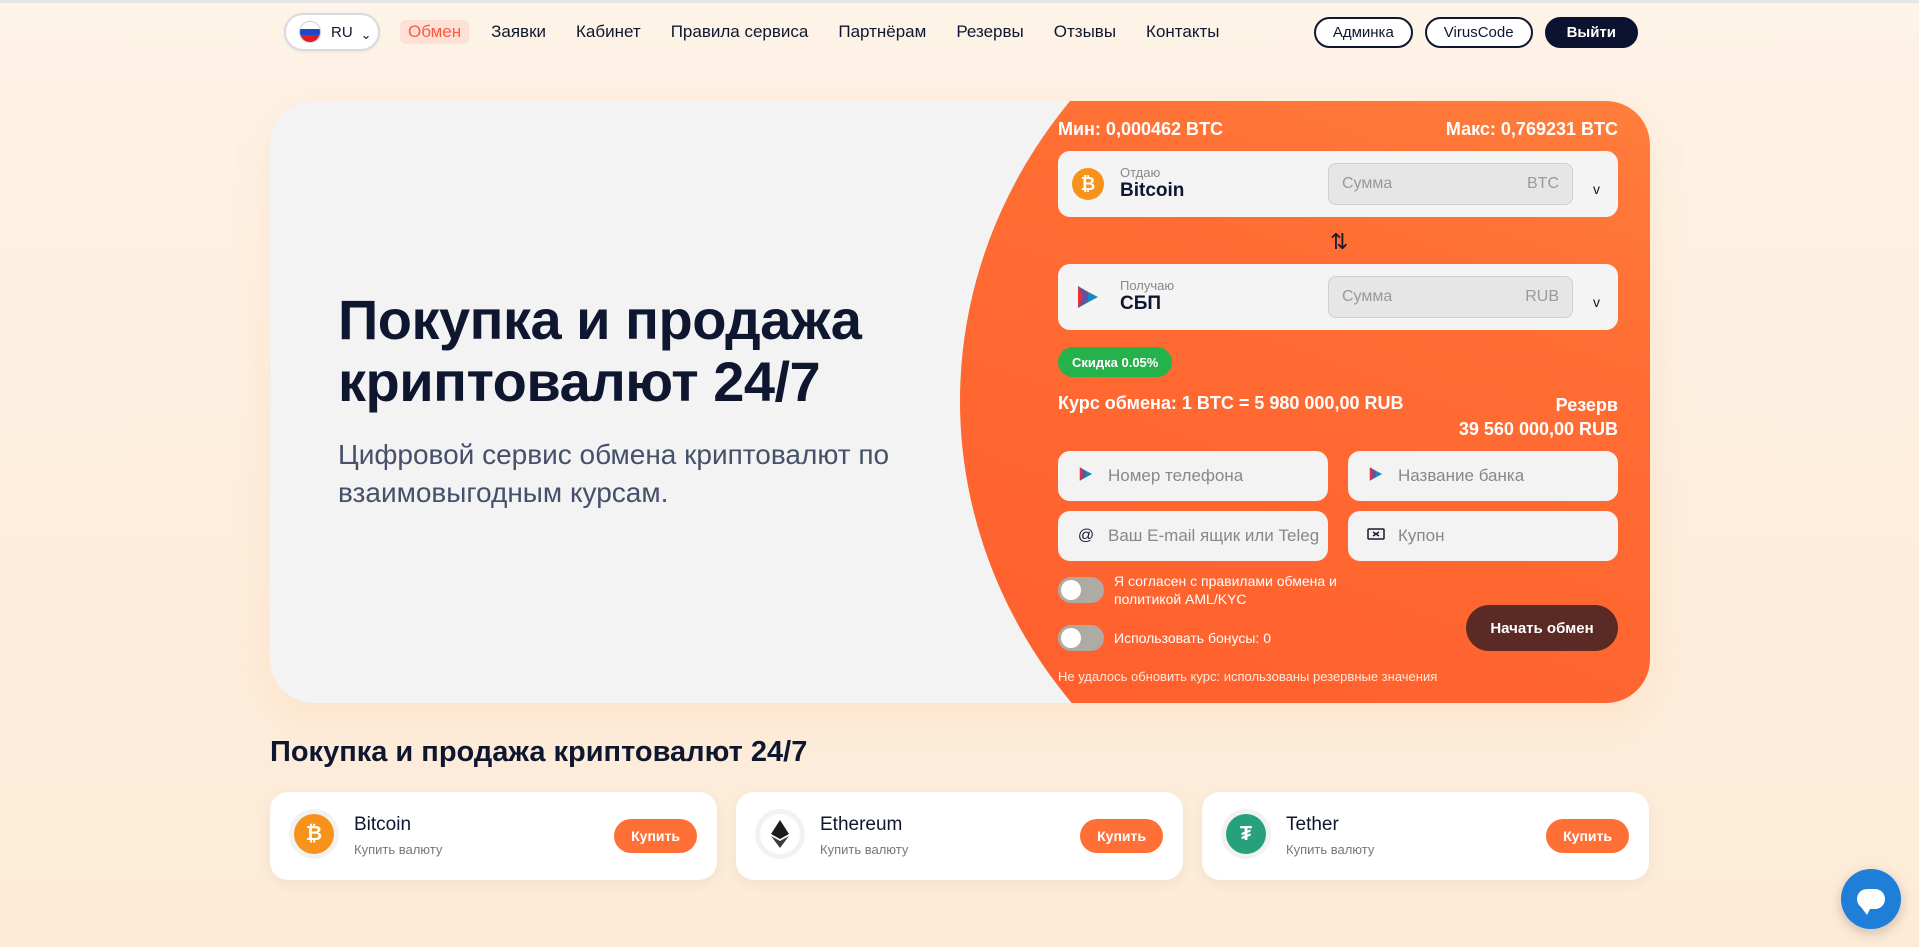 This screenshot has width=1919, height=947. Describe the element at coordinates (493, 836) in the screenshot. I see `currency-card-bitcoin: ₿ Bitcoin Купить валюту Купить` at that location.